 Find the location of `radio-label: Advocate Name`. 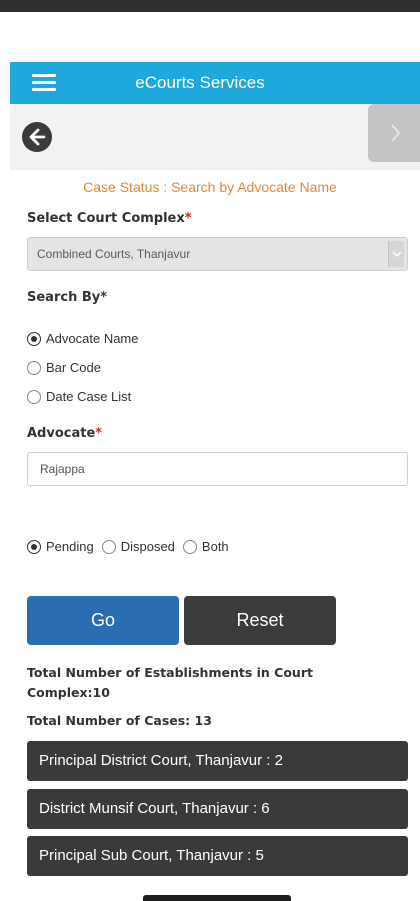

radio-label: Advocate Name is located at coordinates (92, 338).